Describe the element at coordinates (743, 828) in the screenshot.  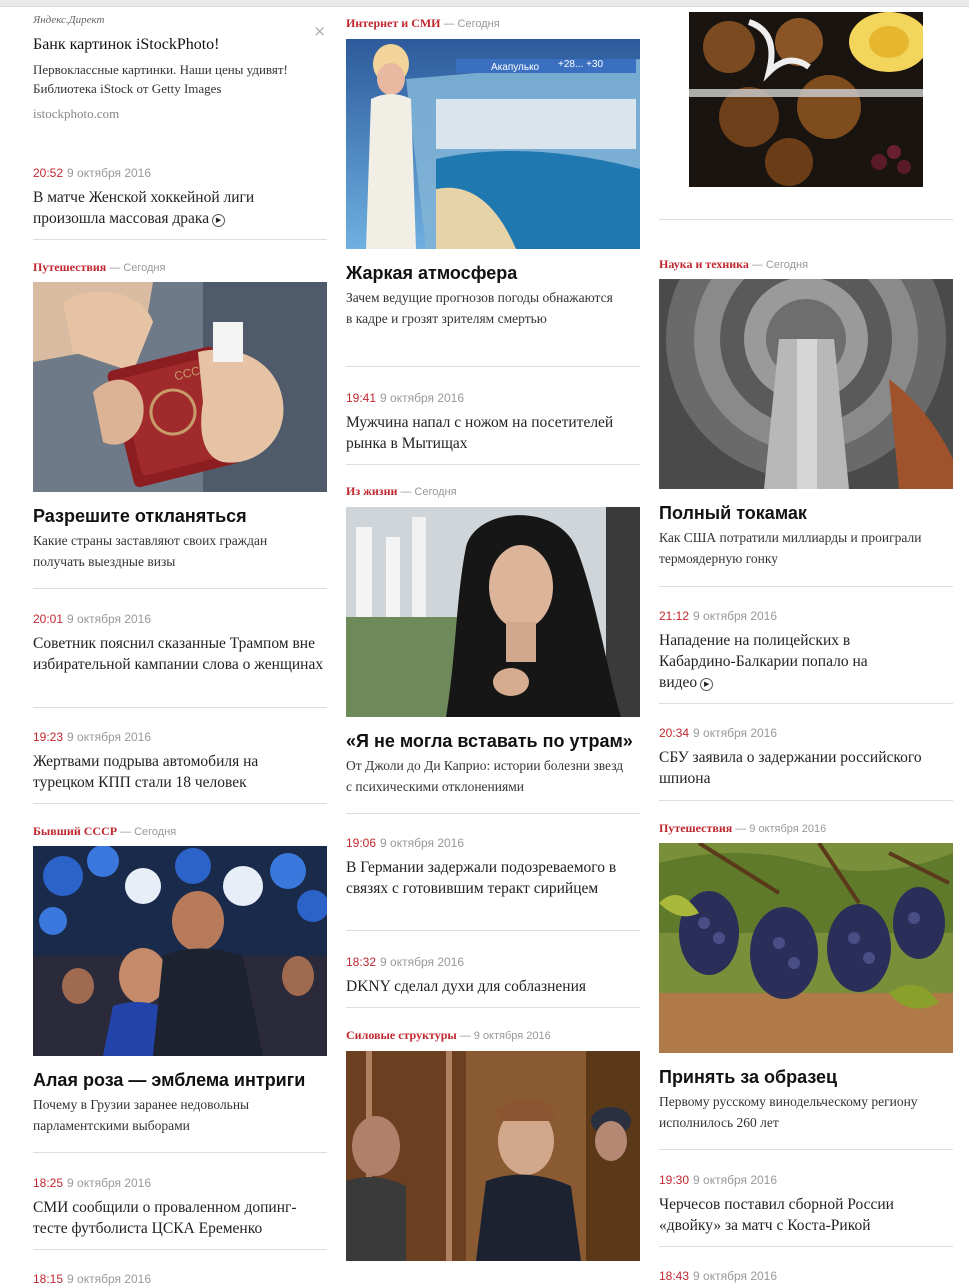
I see `rubric: Путешествия — 9 октября 2016` at that location.